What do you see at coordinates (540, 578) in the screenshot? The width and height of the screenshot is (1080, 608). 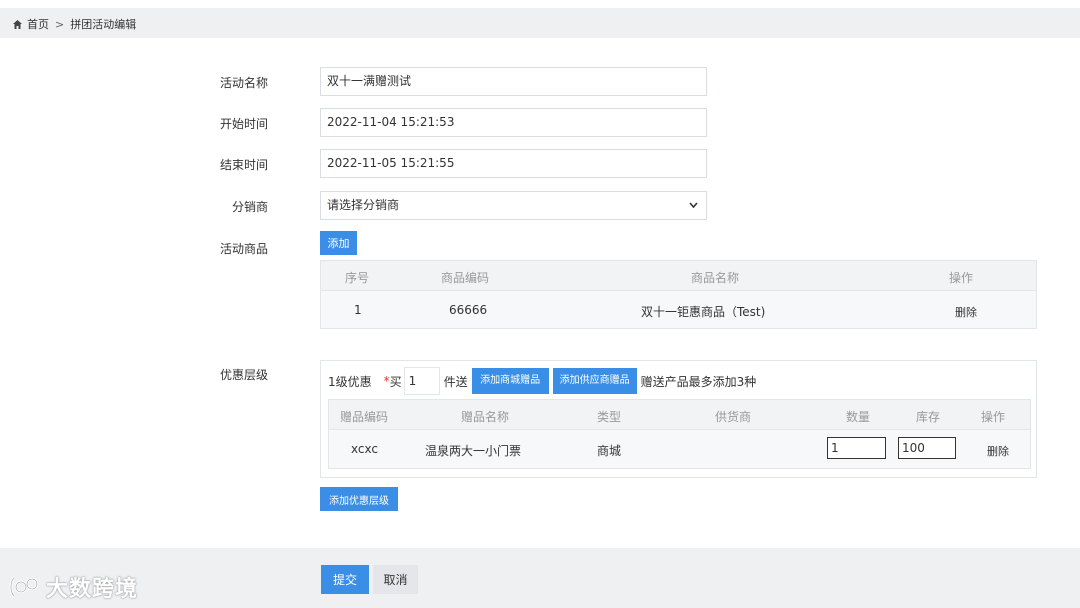 I see `footer-bar` at bounding box center [540, 578].